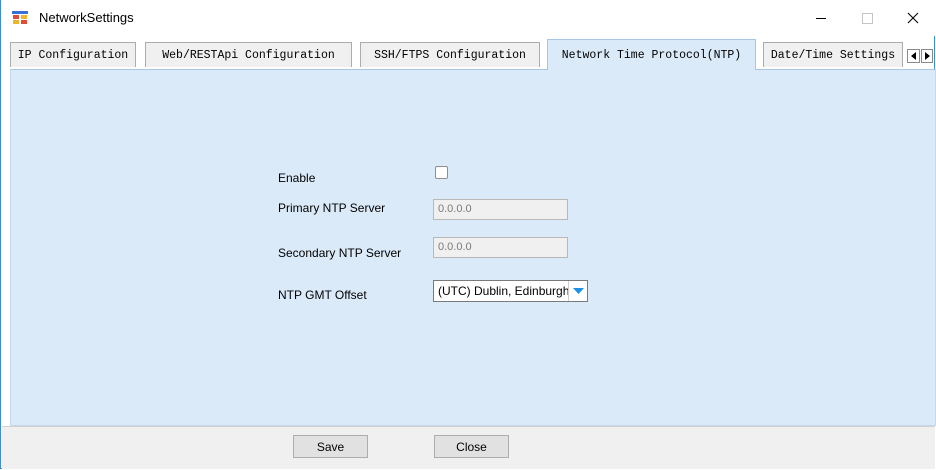 This screenshot has width=936, height=470. I want to click on ntp-gmt-offset-value: (UTC) Dublin, Edinburgh,, so click(503, 291).